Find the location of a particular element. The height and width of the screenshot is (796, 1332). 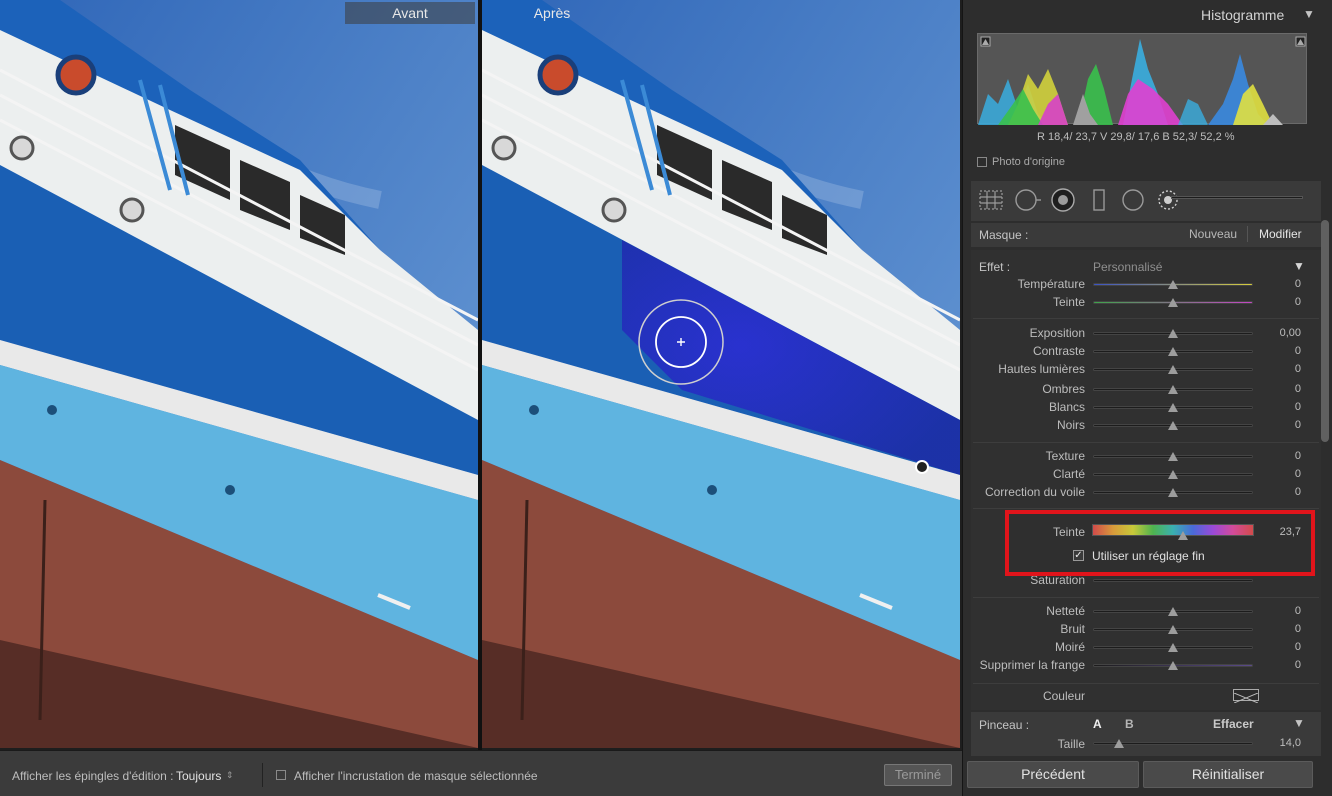

supprimer-la-frange-value: 0 is located at coordinates (1297, 665).